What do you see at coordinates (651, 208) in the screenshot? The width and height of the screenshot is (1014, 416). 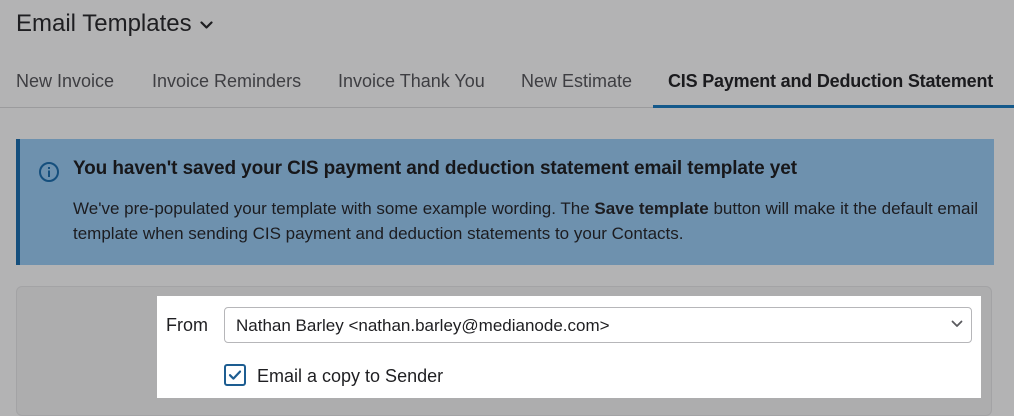 I see `save-template-emphasis: Save template` at bounding box center [651, 208].